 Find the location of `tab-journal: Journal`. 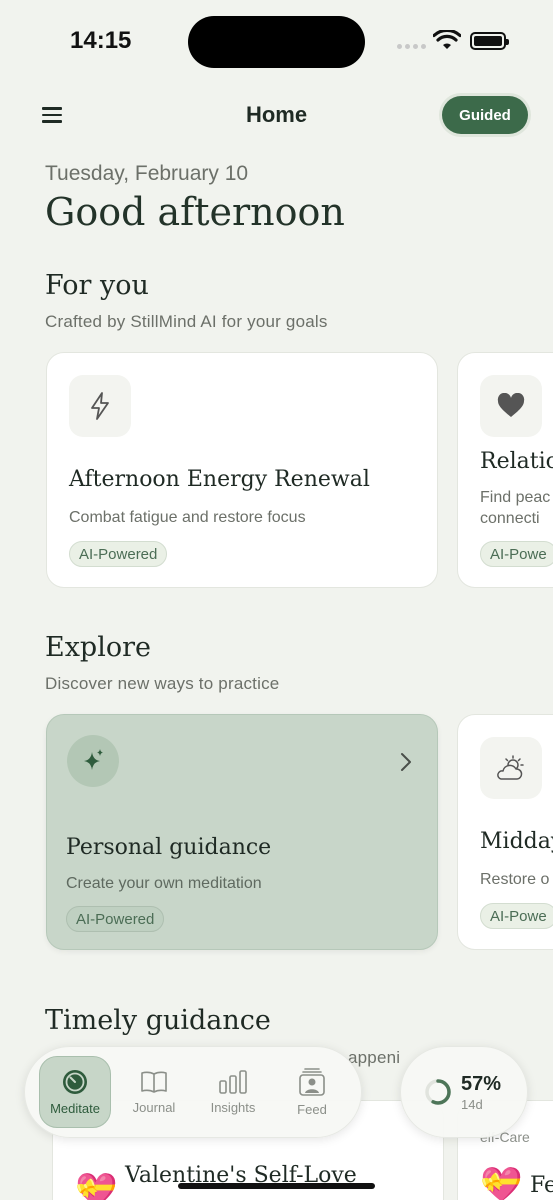

tab-journal: Journal is located at coordinates (154, 1092).